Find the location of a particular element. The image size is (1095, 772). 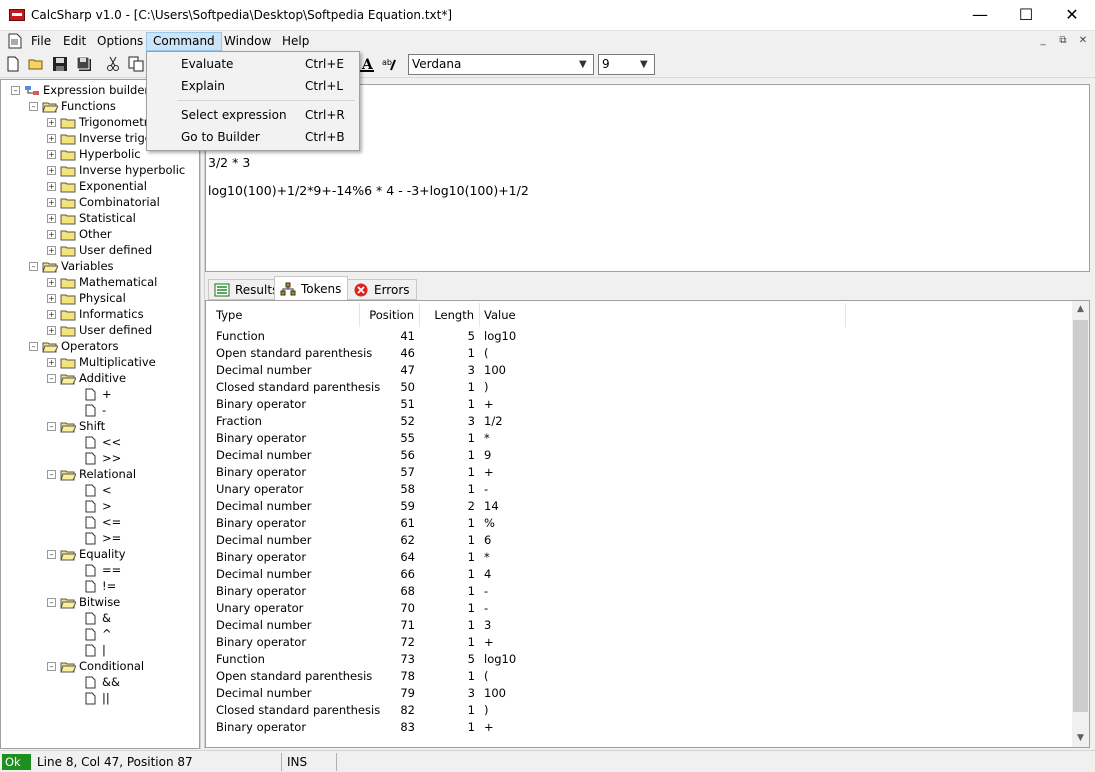

tree-item-mathematical: + Mathematical is located at coordinates (102, 282).